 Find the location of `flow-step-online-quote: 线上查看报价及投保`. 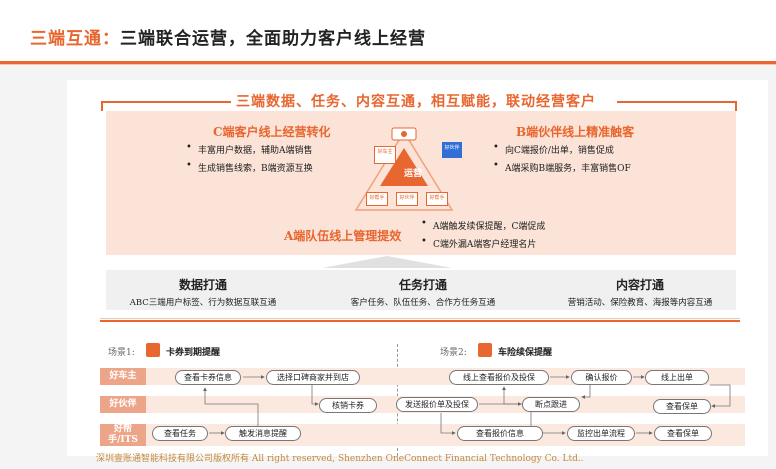

flow-step-online-quote: 线上查看报价及投保 is located at coordinates (499, 377).